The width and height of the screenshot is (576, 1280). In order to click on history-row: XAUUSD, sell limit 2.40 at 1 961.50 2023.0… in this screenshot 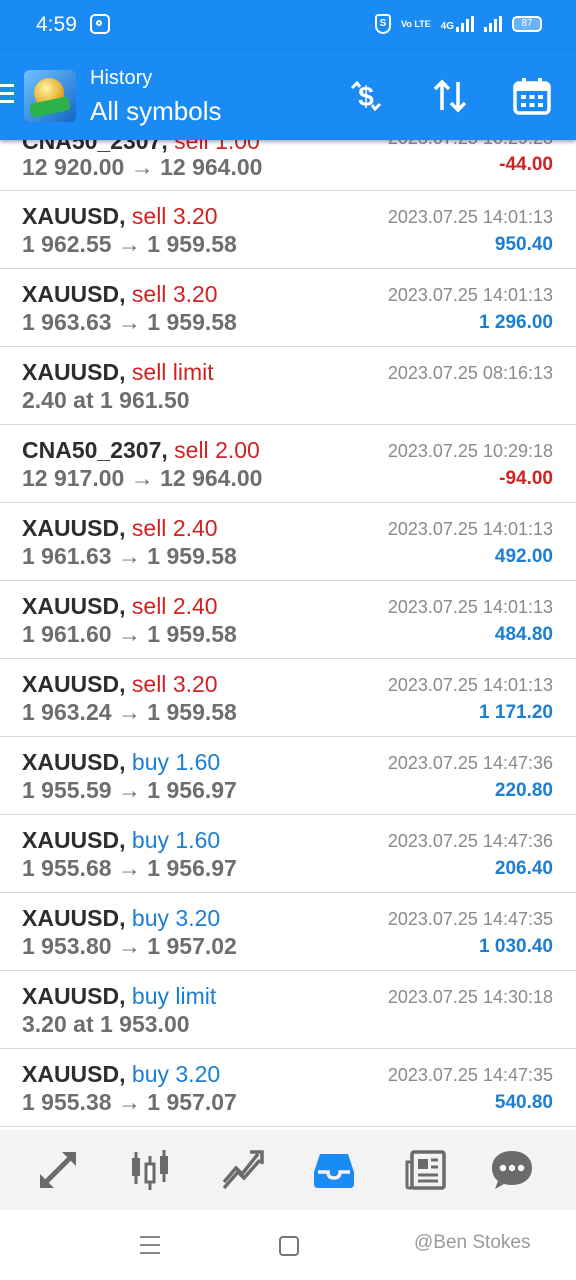, I will do `click(288, 386)`.